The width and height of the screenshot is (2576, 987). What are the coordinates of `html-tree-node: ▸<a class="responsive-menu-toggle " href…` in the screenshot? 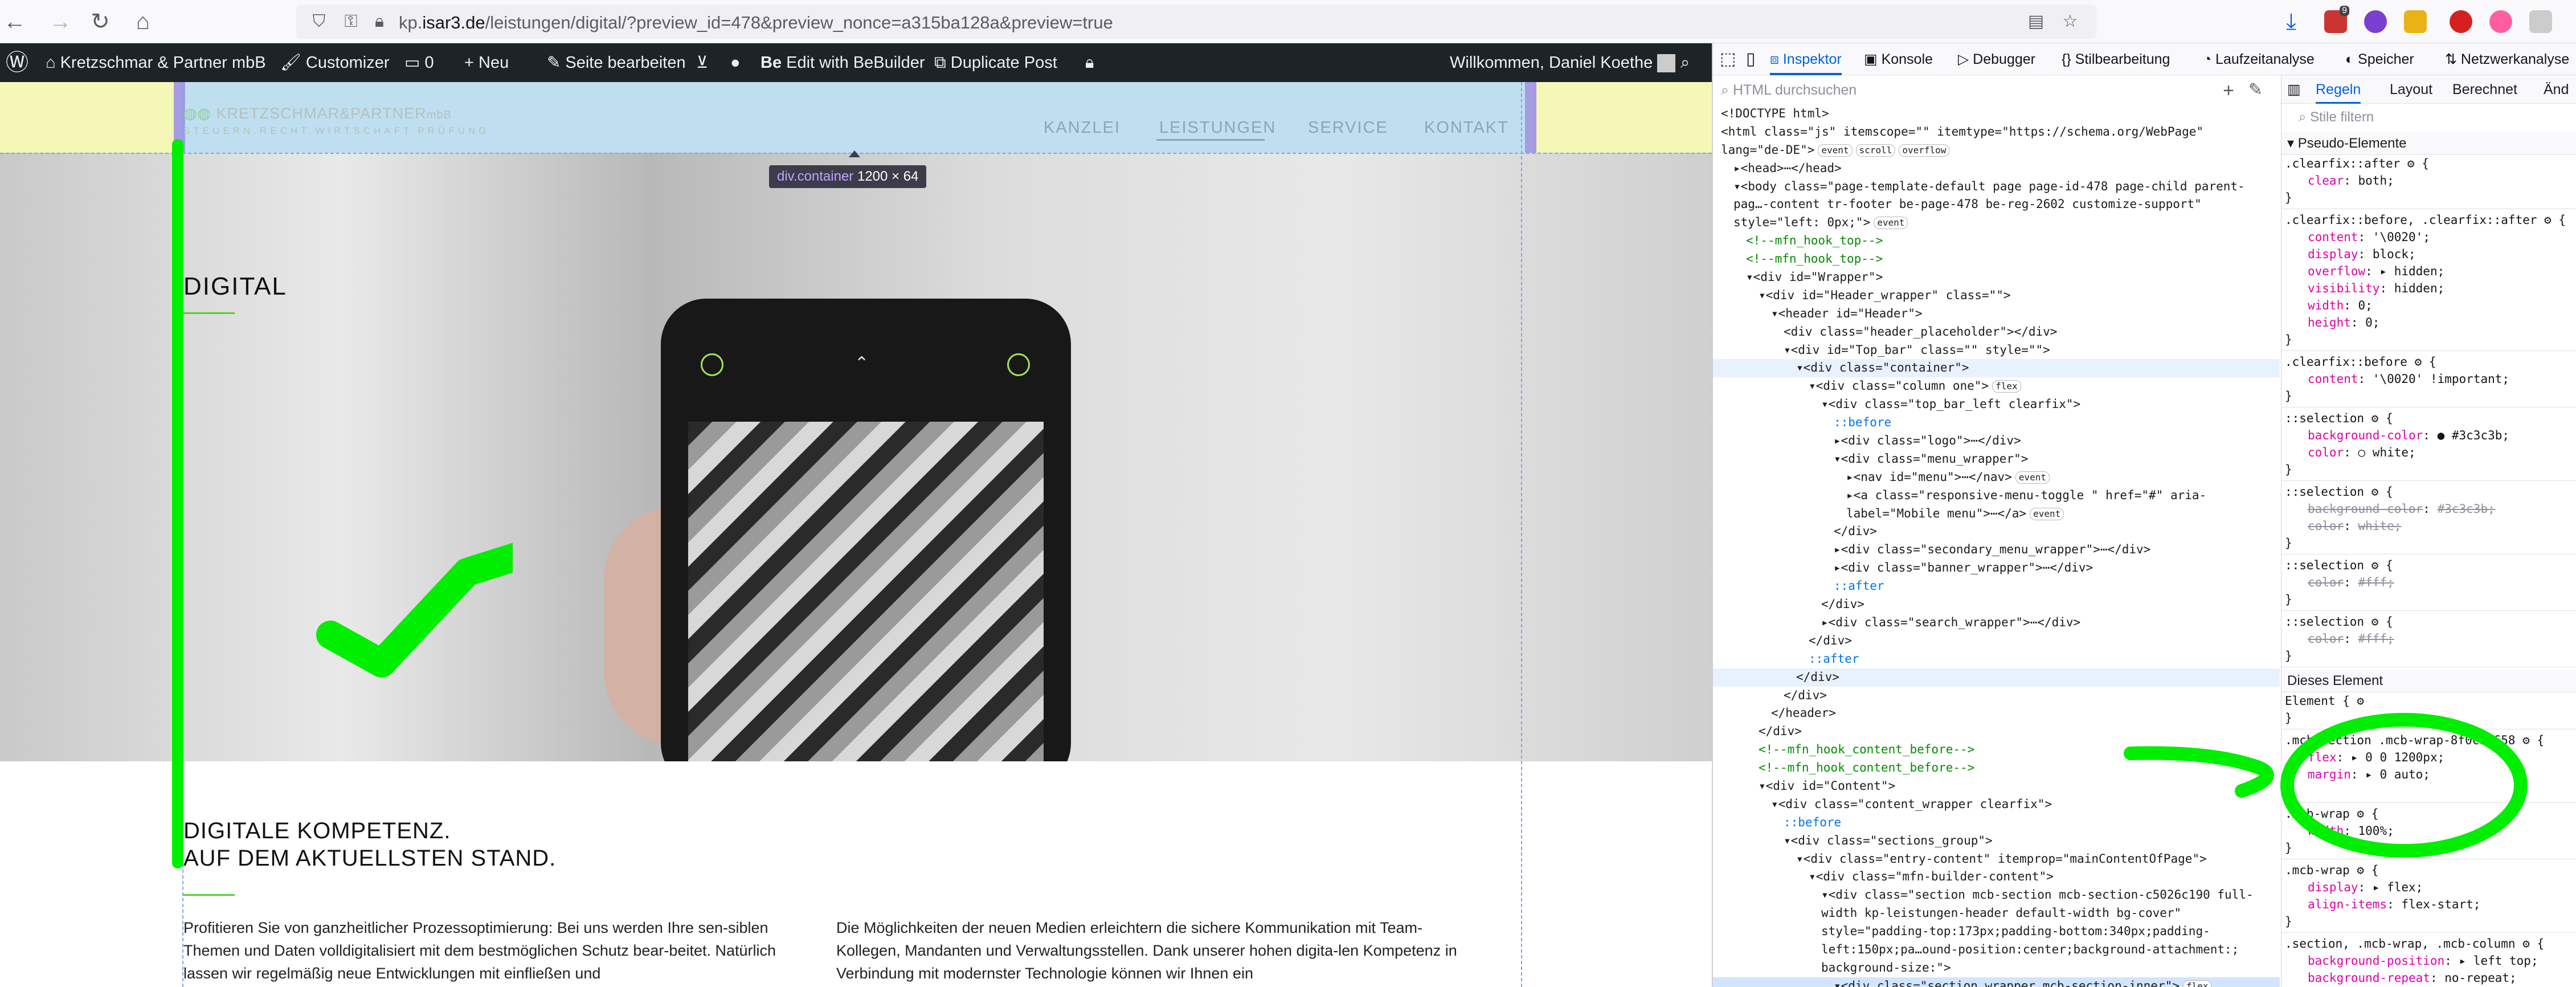 It's located at (1996, 496).